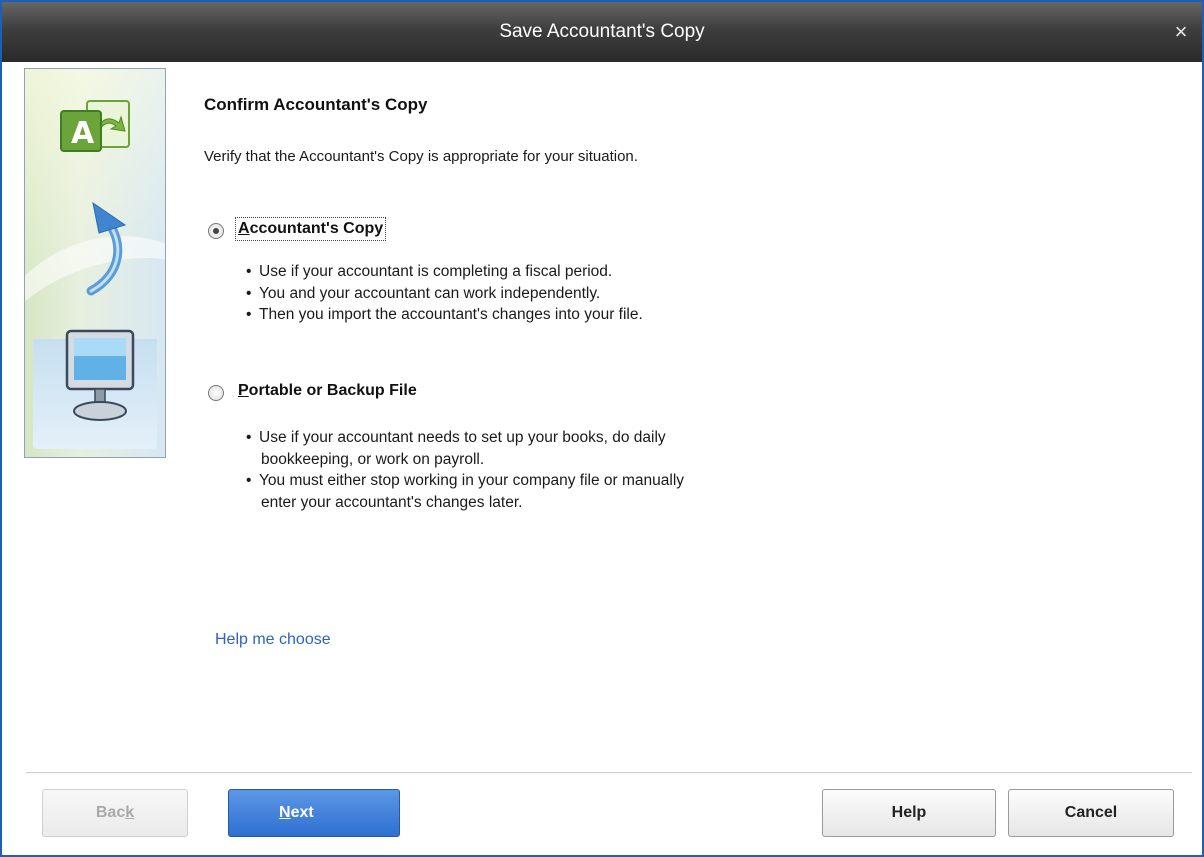 The width and height of the screenshot is (1204, 857). I want to click on title-bar: Save Accountant's Copy ×, so click(602, 32).